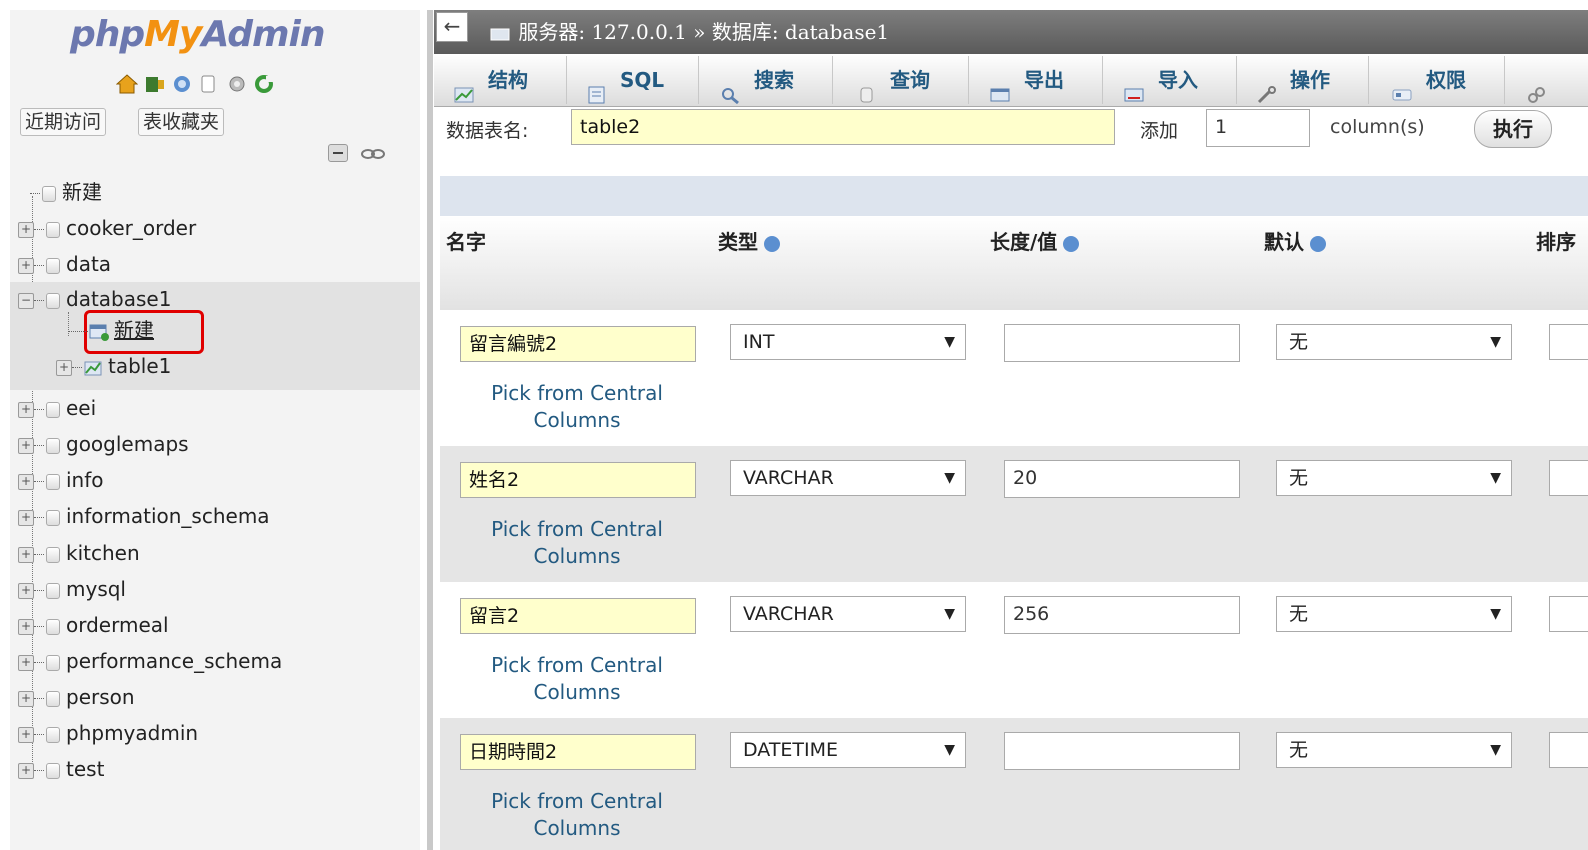 This screenshot has height=850, width=1588. I want to click on tab-operations: 操作, so click(1303, 80).